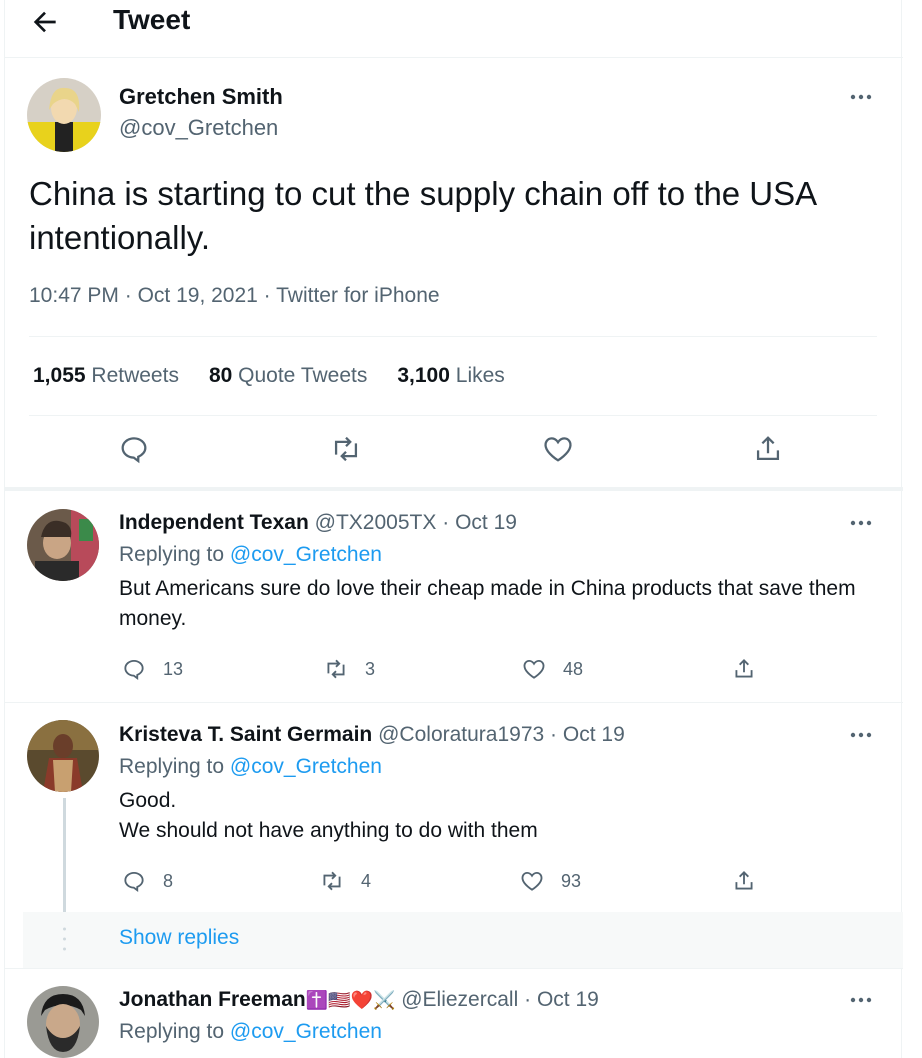  Describe the element at coordinates (450, 376) in the screenshot. I see `likes-stat: 3,100 Likes` at that location.